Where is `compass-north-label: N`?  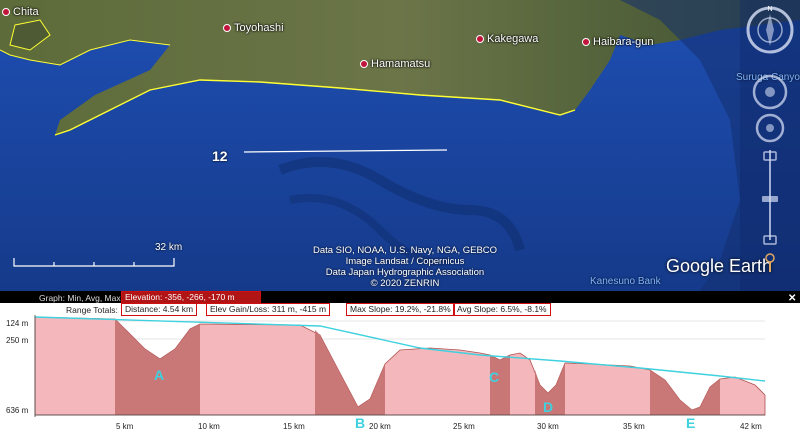 compass-north-label: N is located at coordinates (769, 9).